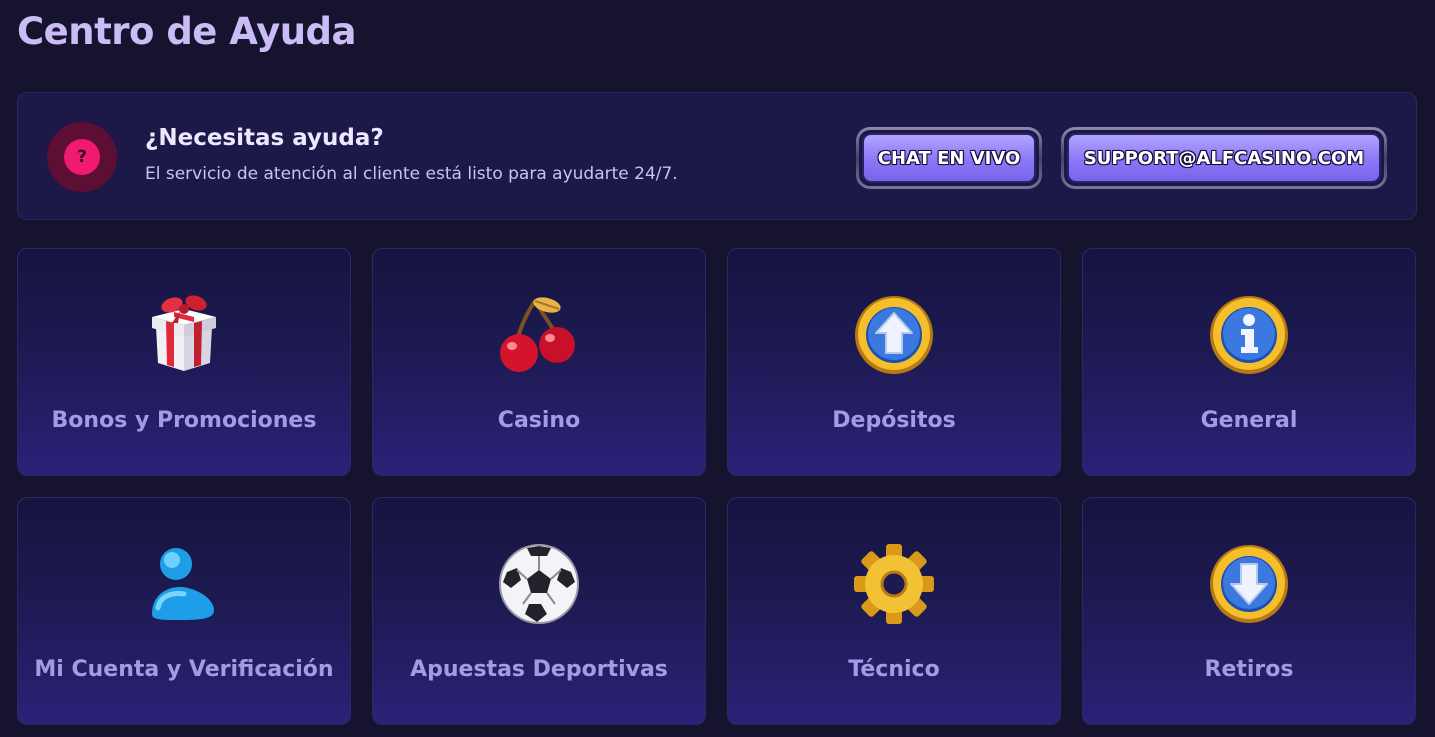  Describe the element at coordinates (539, 420) in the screenshot. I see `category-label: Casino` at that location.